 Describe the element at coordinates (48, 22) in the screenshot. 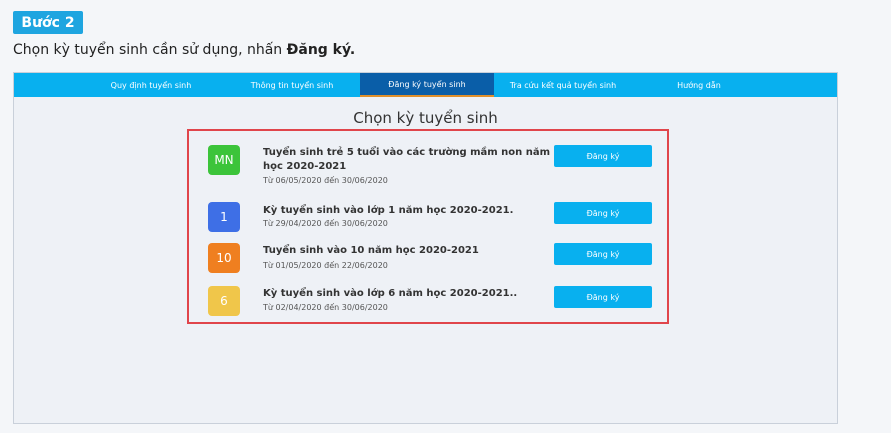

I see `step-badge: Bước 2` at that location.